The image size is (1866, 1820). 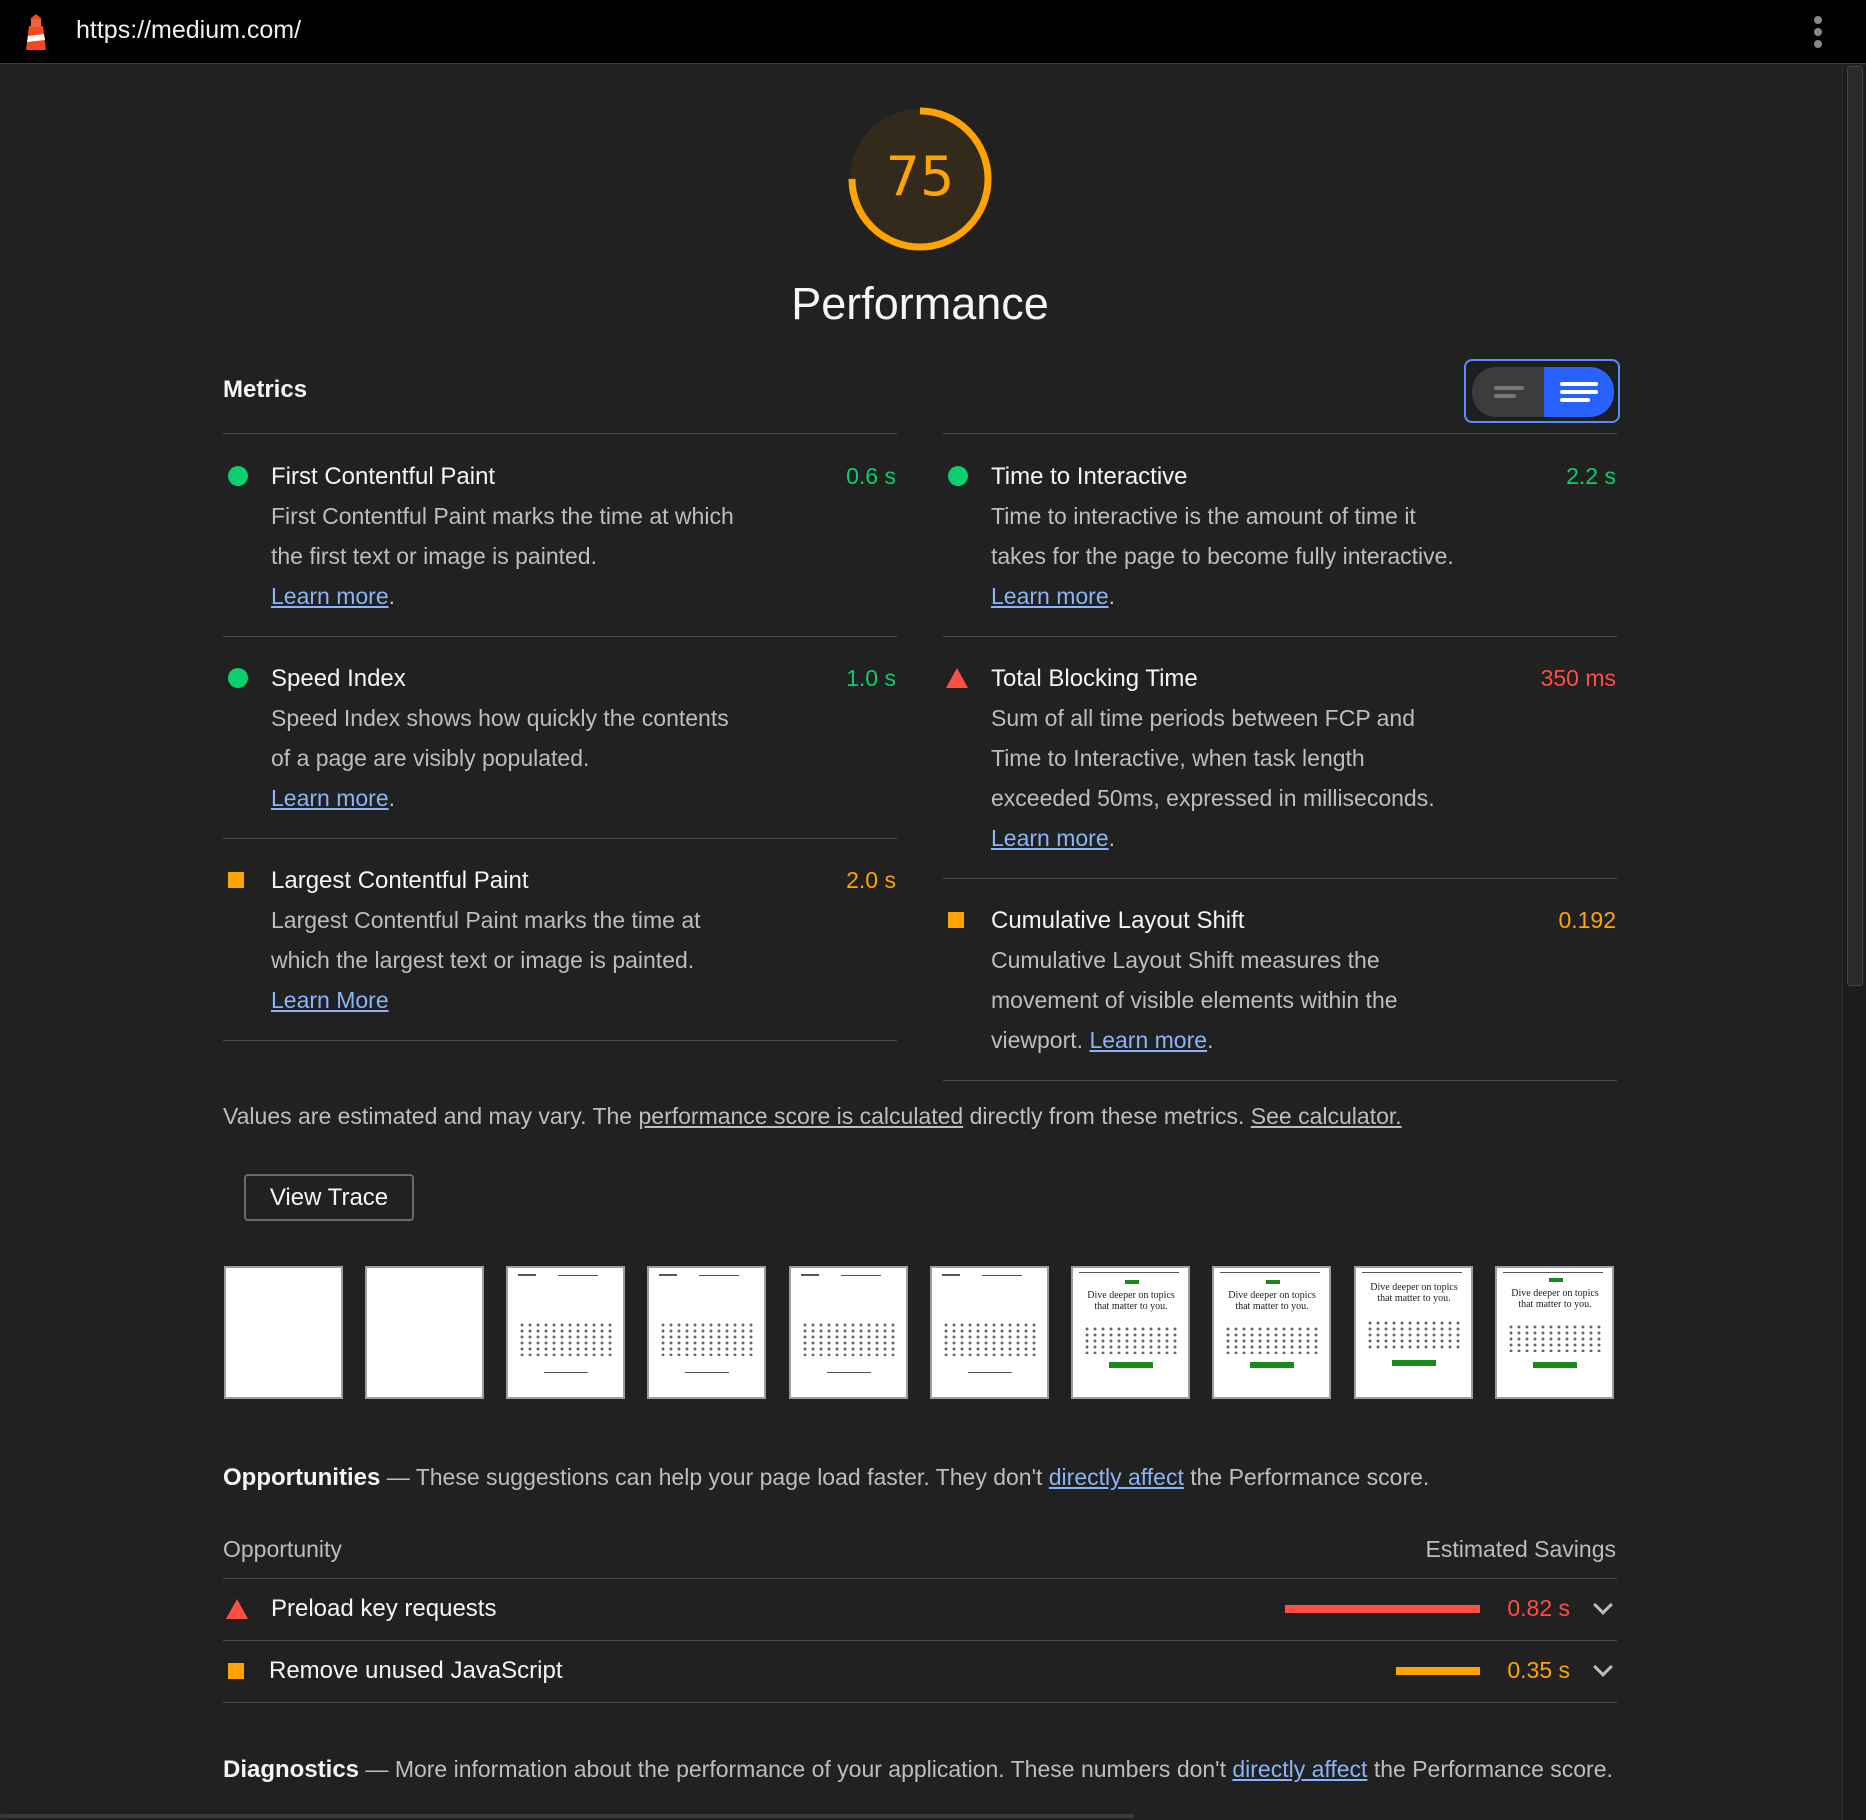 What do you see at coordinates (1508, 392) in the screenshot?
I see `compact-view-icon` at bounding box center [1508, 392].